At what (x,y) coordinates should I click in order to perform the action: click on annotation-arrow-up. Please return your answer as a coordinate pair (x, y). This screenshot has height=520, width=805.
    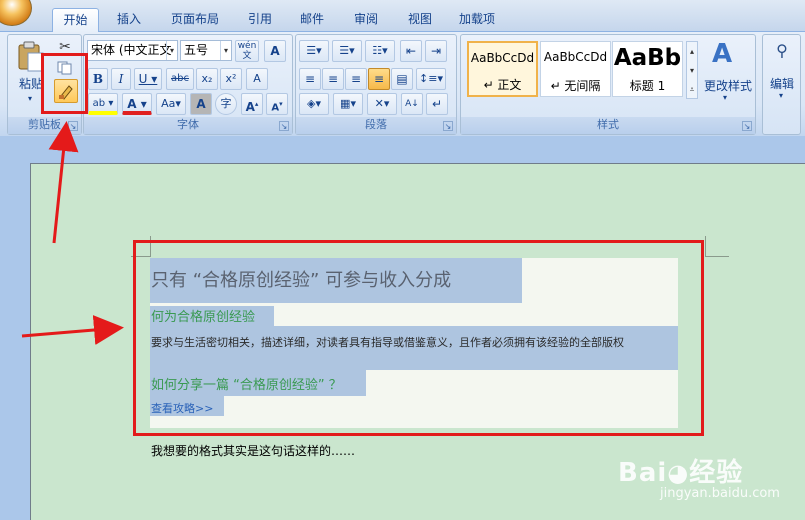
    Looking at the image, I should click on (63, 182).